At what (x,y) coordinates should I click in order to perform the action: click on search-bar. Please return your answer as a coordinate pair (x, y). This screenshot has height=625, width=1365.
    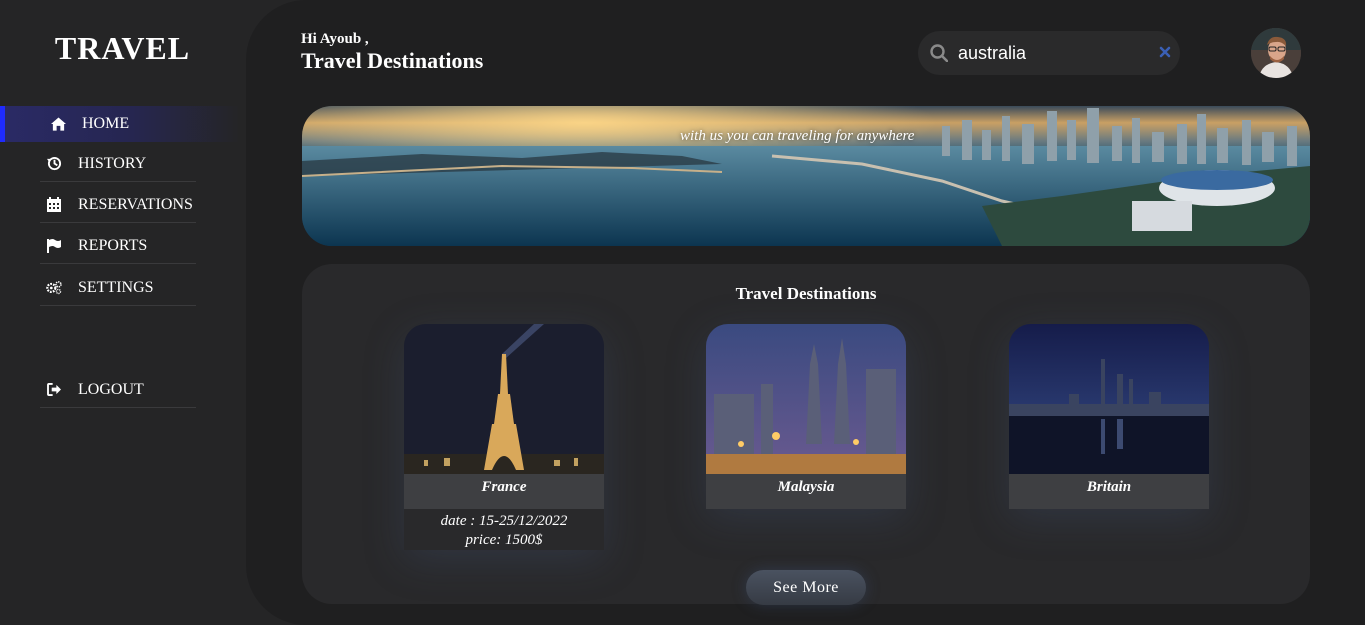
    Looking at the image, I should click on (1049, 53).